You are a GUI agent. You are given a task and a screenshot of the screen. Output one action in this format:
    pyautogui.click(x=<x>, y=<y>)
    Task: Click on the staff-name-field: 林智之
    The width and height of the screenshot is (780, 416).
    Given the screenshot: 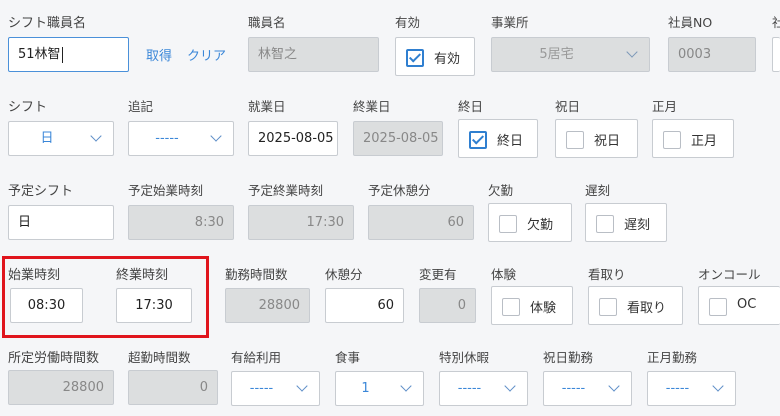 What is the action you would take?
    pyautogui.click(x=313, y=54)
    